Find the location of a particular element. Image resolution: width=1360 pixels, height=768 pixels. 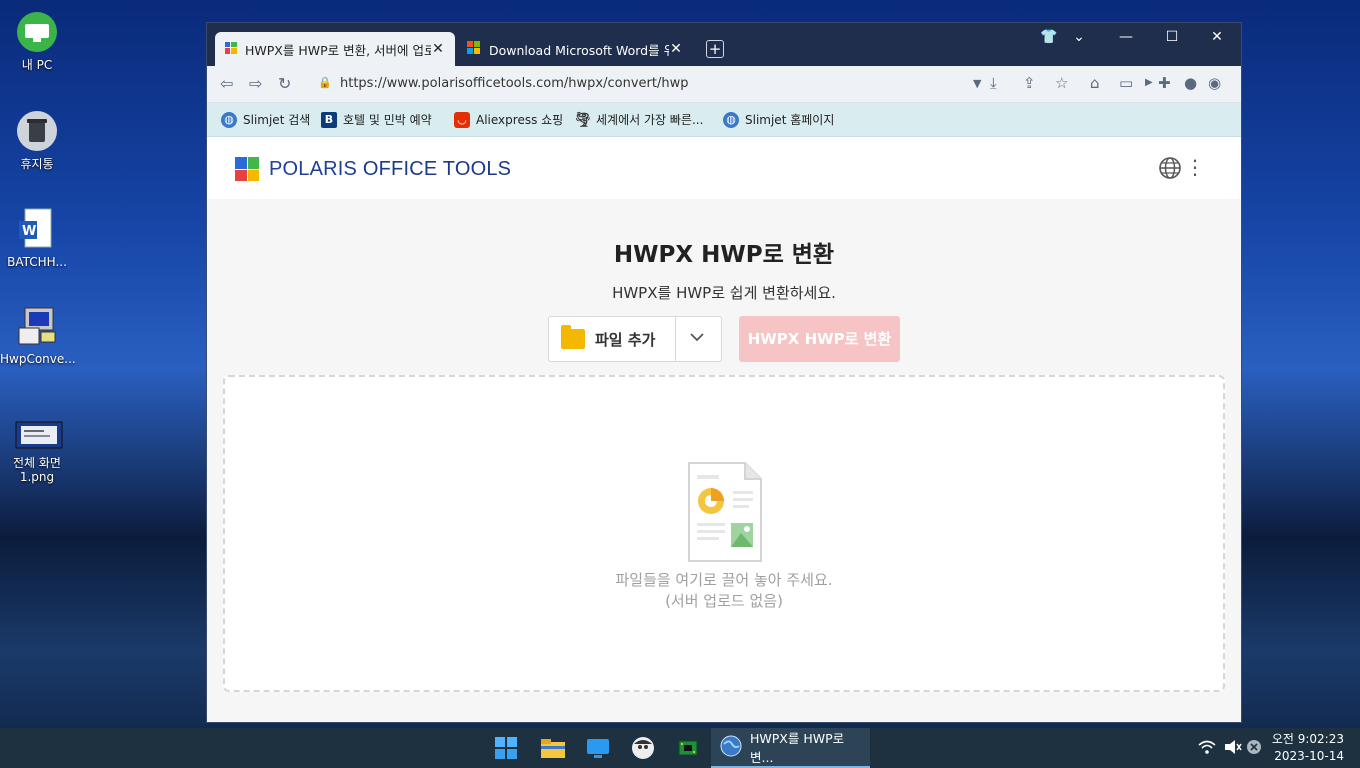

drop-line-1: 파일들을 여기로 끌어 놓아 주세요. is located at coordinates (724, 580).